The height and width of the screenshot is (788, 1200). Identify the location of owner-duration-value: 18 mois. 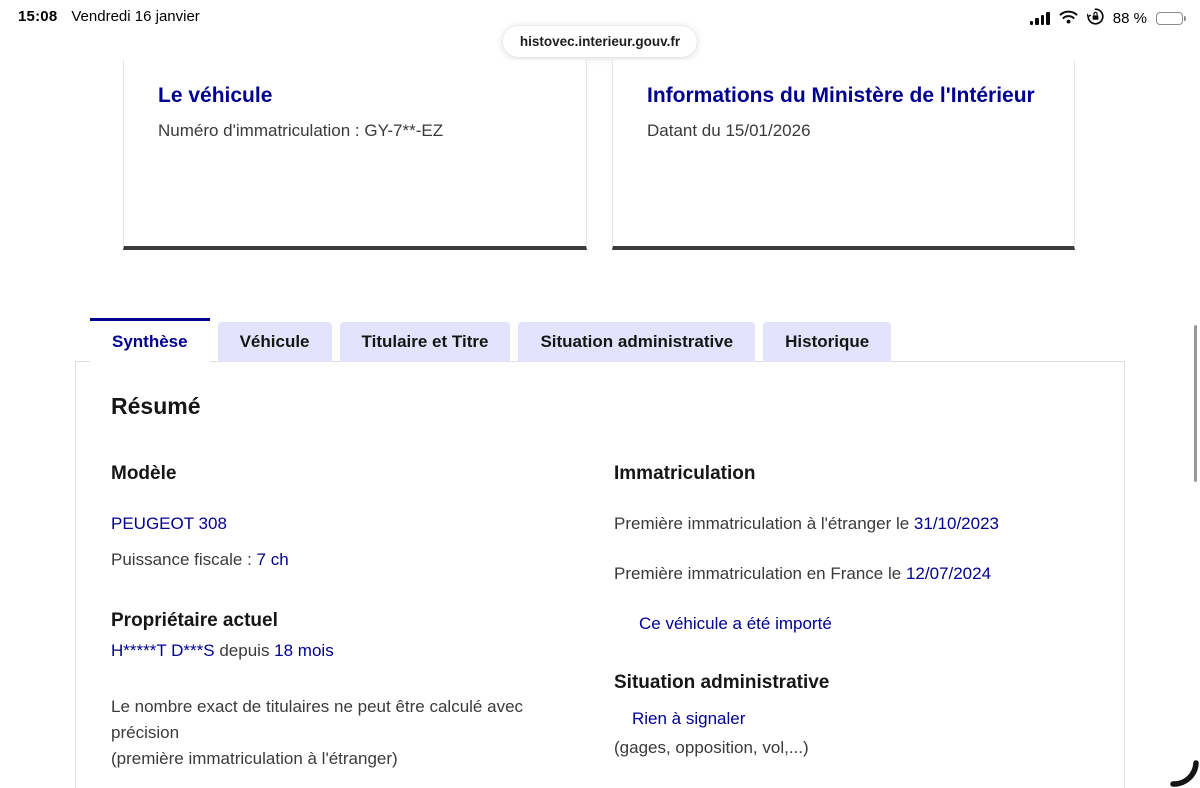
(304, 650).